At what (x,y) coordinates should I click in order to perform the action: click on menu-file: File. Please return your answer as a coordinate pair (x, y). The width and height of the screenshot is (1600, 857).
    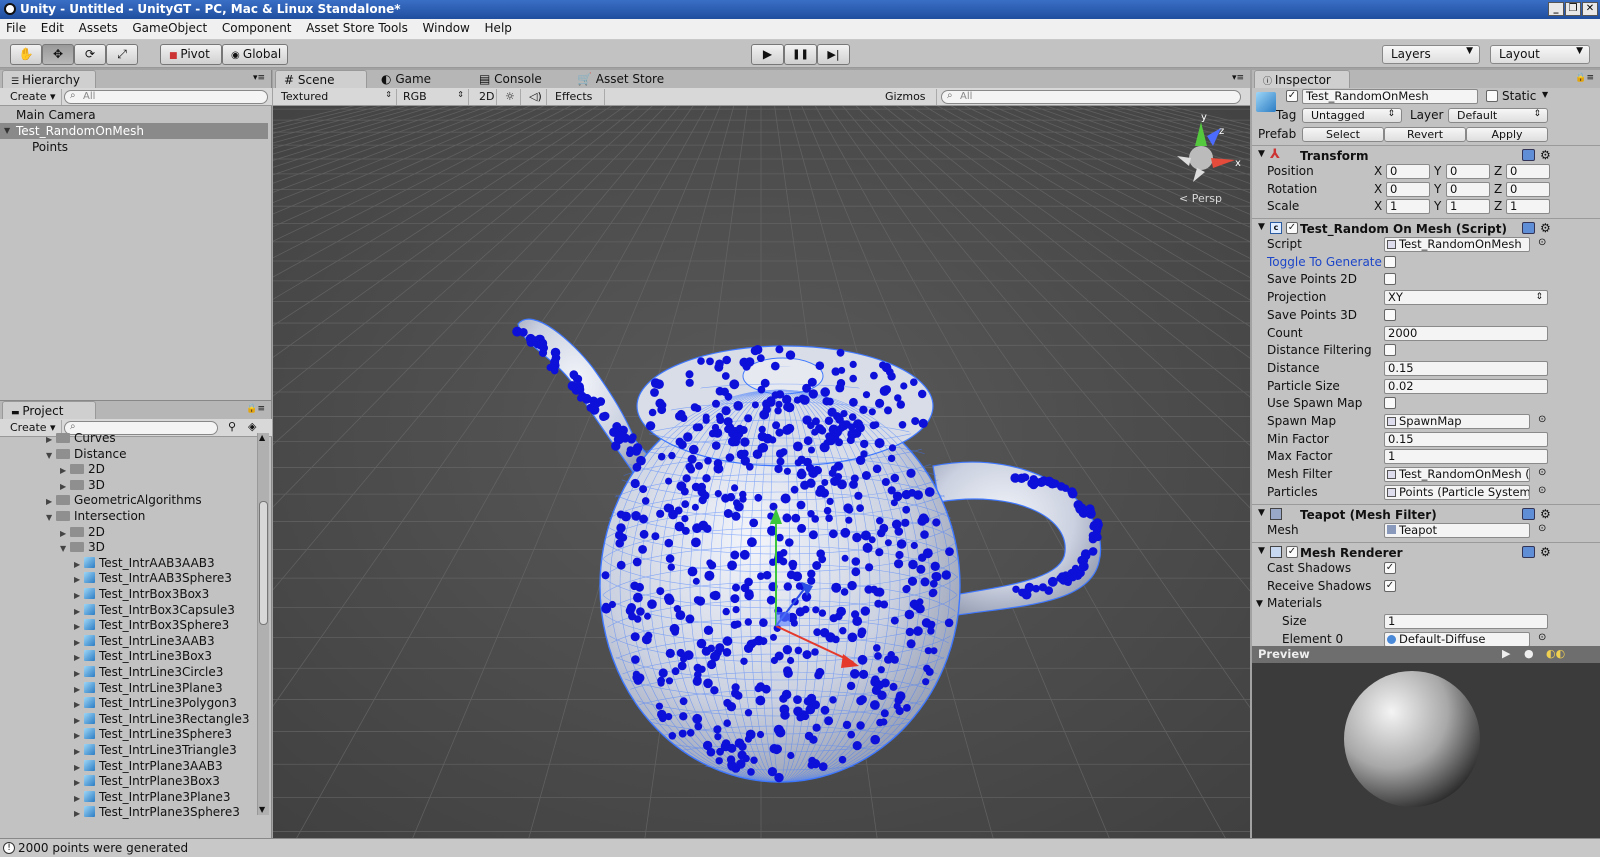
    Looking at the image, I should click on (15, 27).